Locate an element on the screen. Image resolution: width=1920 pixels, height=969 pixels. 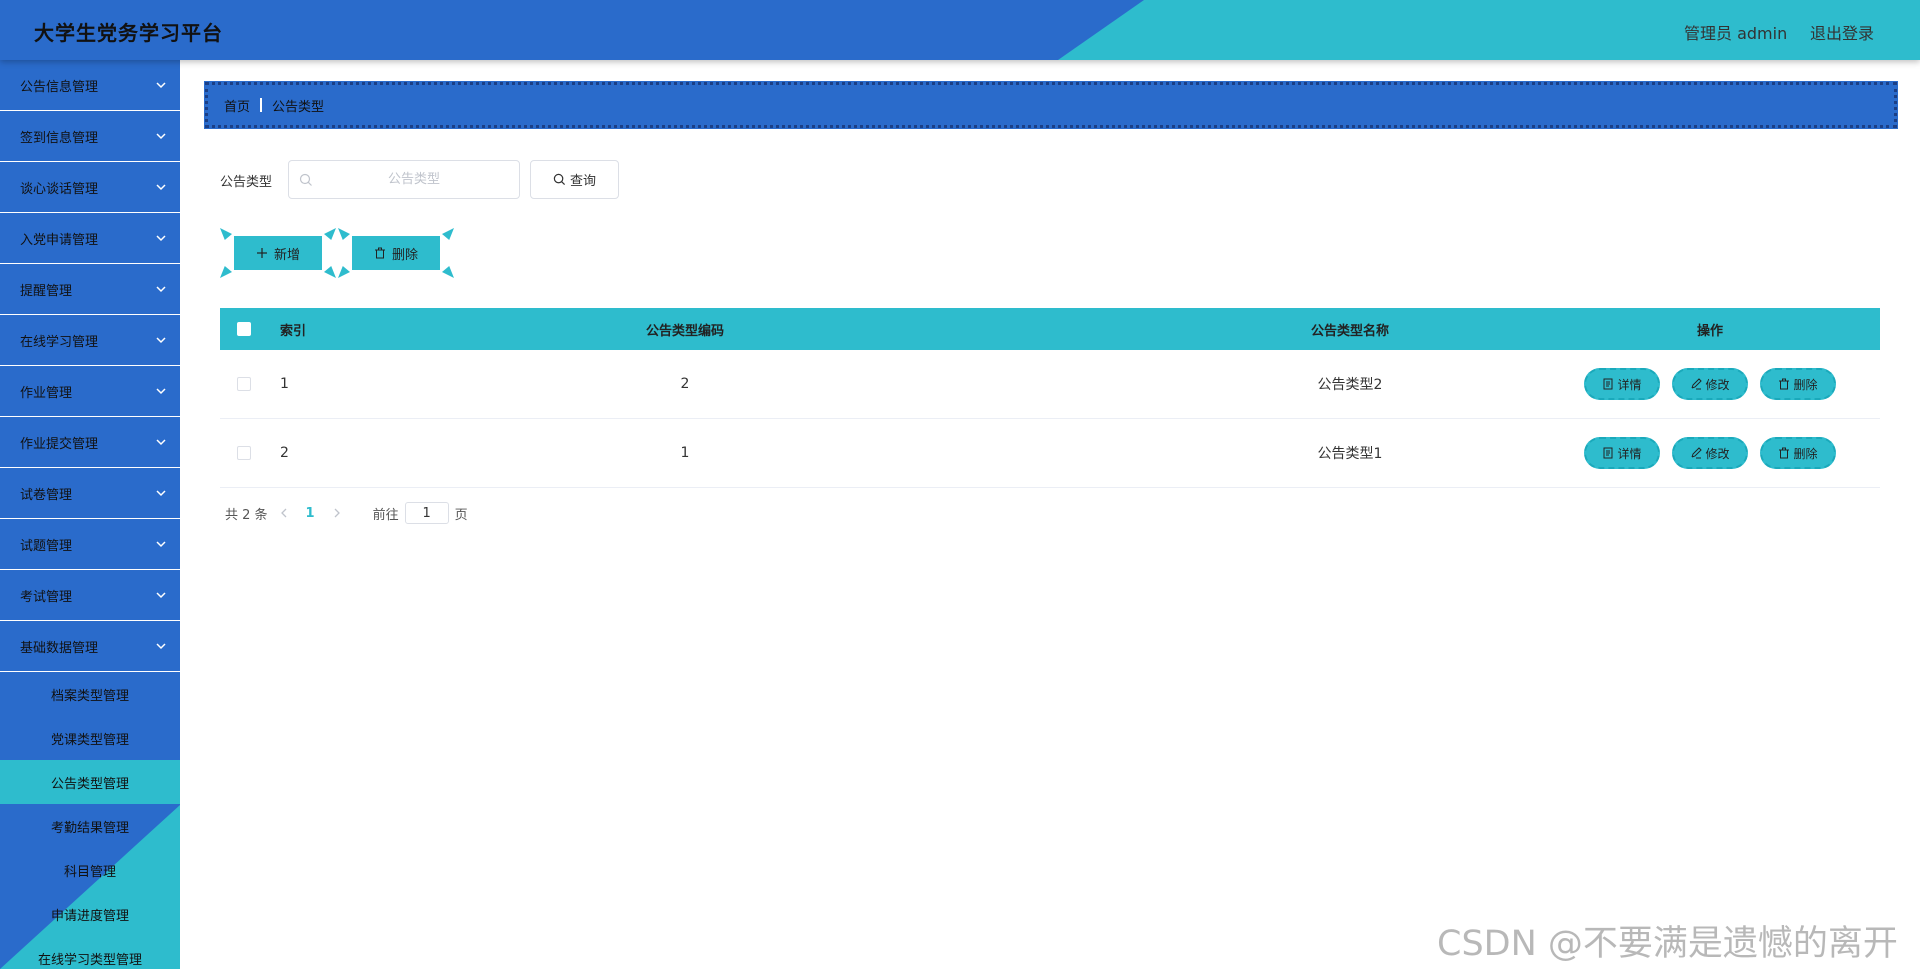
query-button: 查询 is located at coordinates (574, 179).